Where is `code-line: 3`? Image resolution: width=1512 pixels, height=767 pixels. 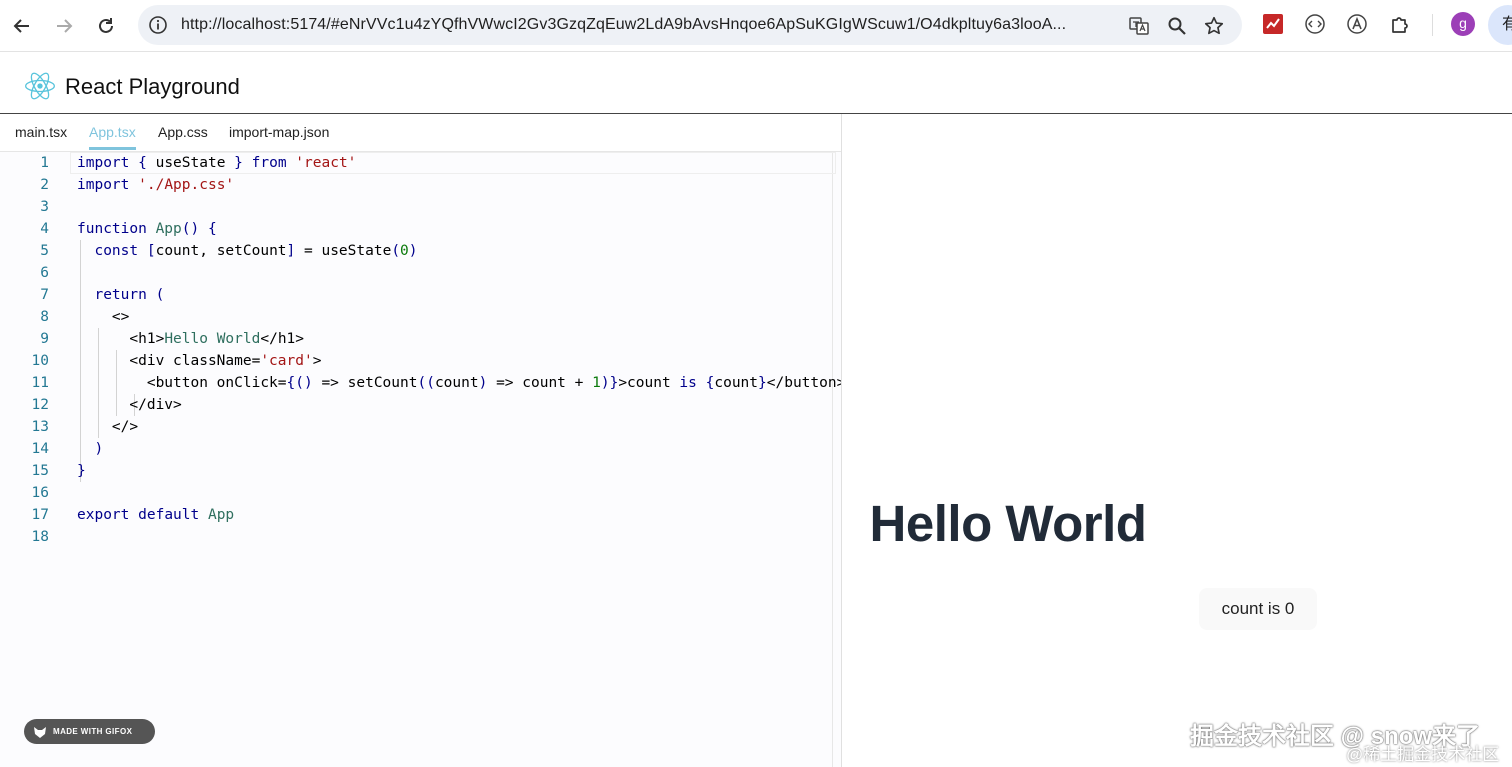 code-line: 3 is located at coordinates (417, 207).